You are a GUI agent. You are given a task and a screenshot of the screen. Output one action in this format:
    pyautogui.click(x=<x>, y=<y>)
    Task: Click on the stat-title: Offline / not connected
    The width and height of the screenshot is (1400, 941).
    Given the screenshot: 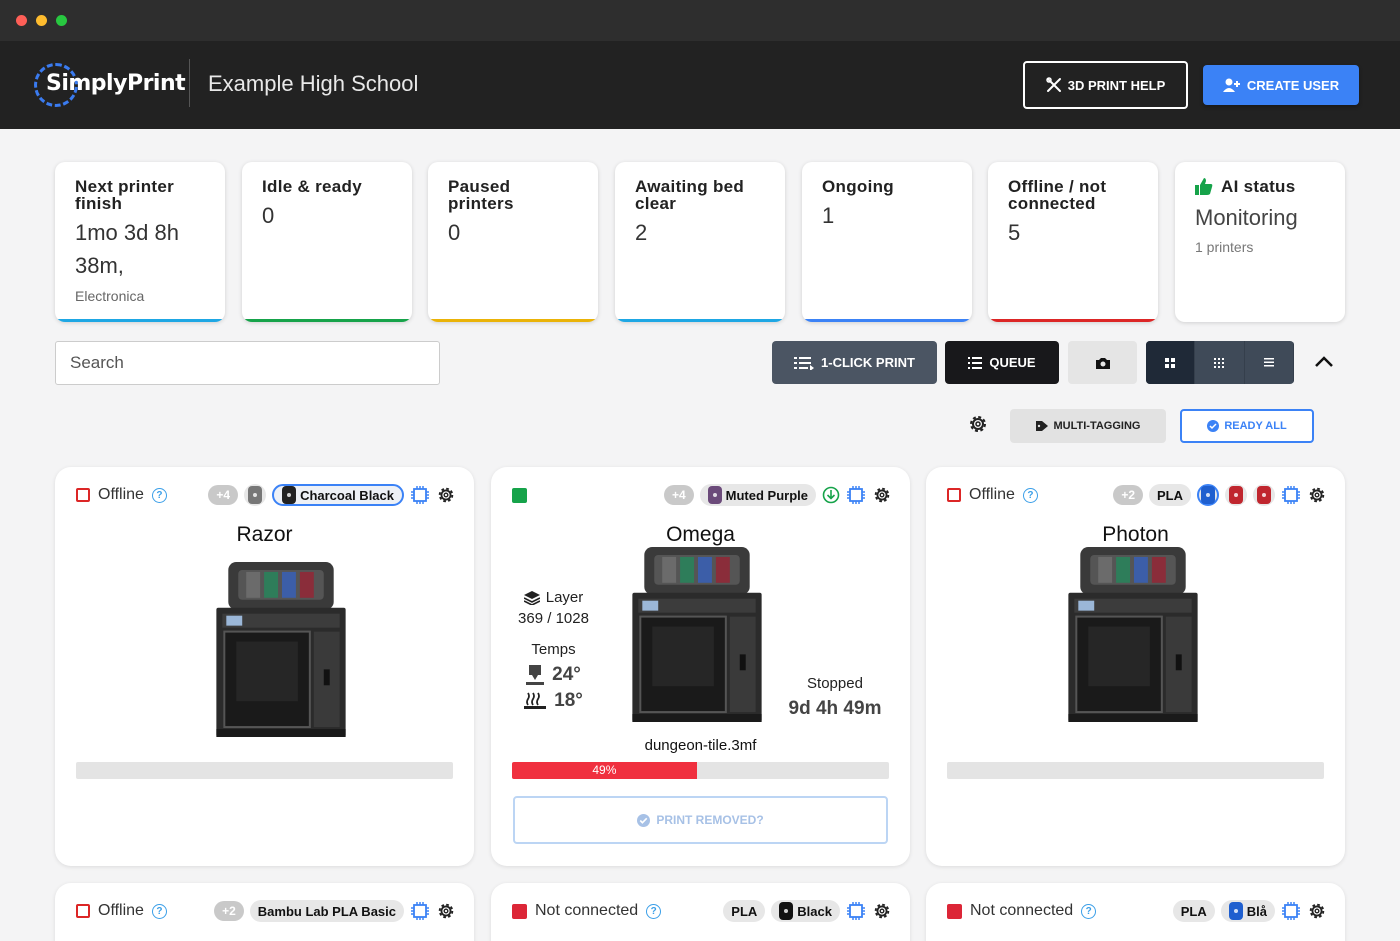 What is the action you would take?
    pyautogui.click(x=1057, y=195)
    